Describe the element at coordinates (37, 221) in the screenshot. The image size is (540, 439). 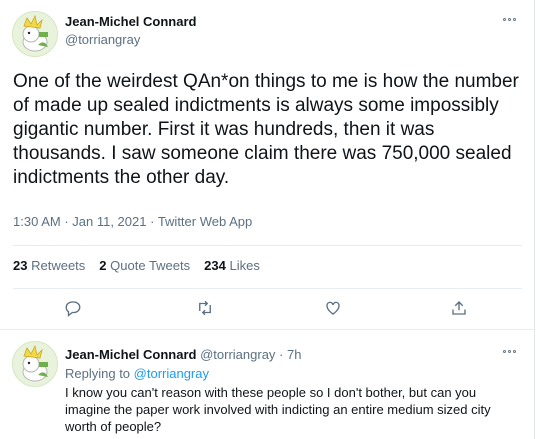
I see `tweet-time: 1:30 AM` at that location.